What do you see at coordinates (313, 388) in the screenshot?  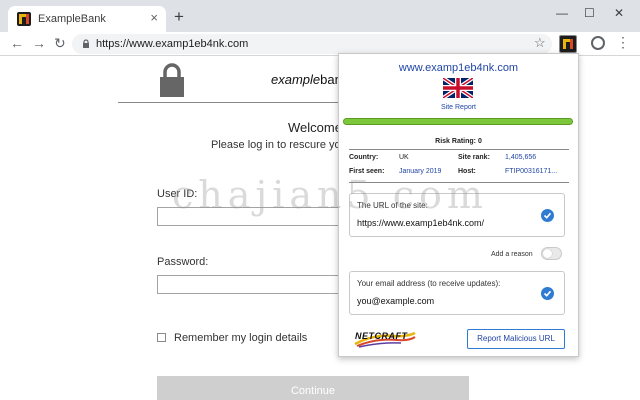 I see `continue-button: Continue` at bounding box center [313, 388].